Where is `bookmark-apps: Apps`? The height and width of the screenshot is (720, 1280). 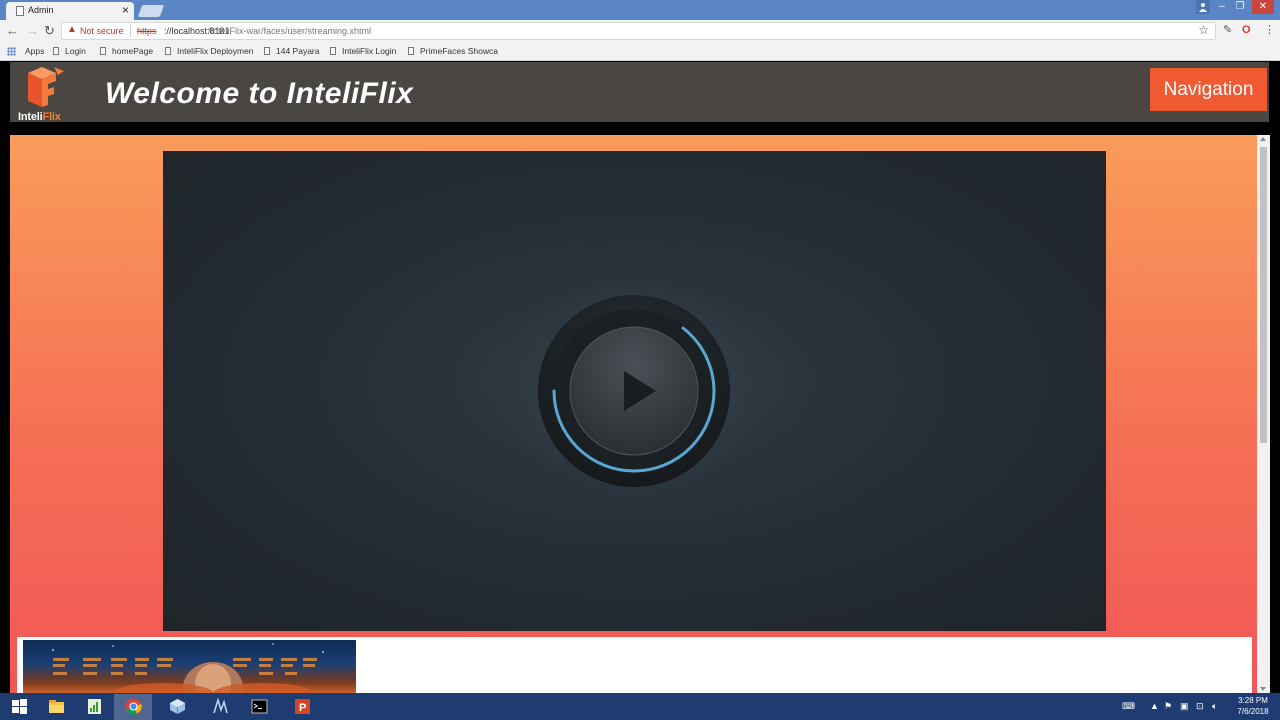
bookmark-apps: Apps is located at coordinates (34, 51).